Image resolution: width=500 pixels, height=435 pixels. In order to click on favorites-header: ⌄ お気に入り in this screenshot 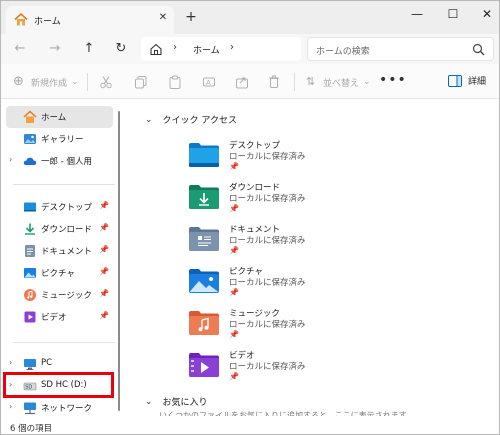, I will do `click(176, 402)`.